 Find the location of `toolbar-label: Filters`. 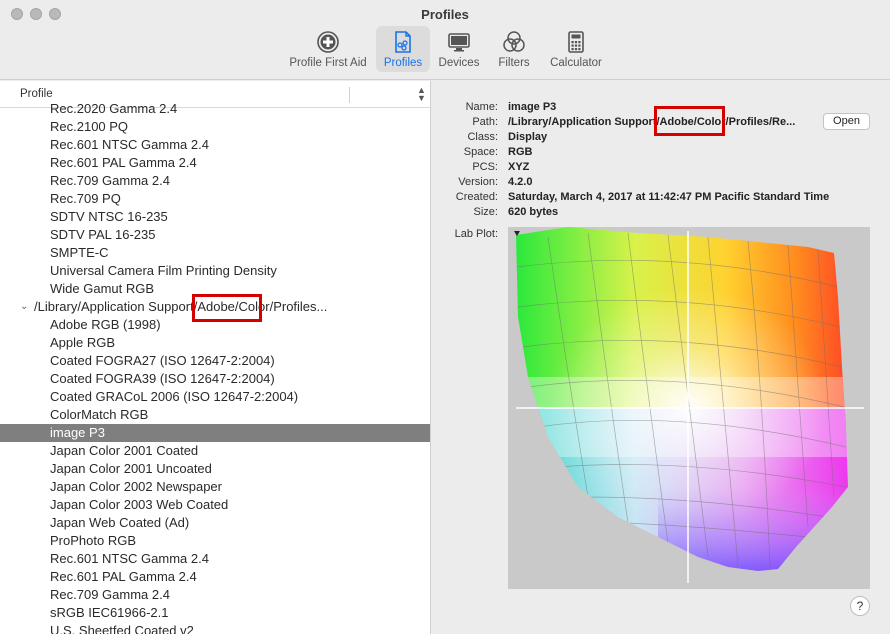

toolbar-label: Filters is located at coordinates (514, 63).